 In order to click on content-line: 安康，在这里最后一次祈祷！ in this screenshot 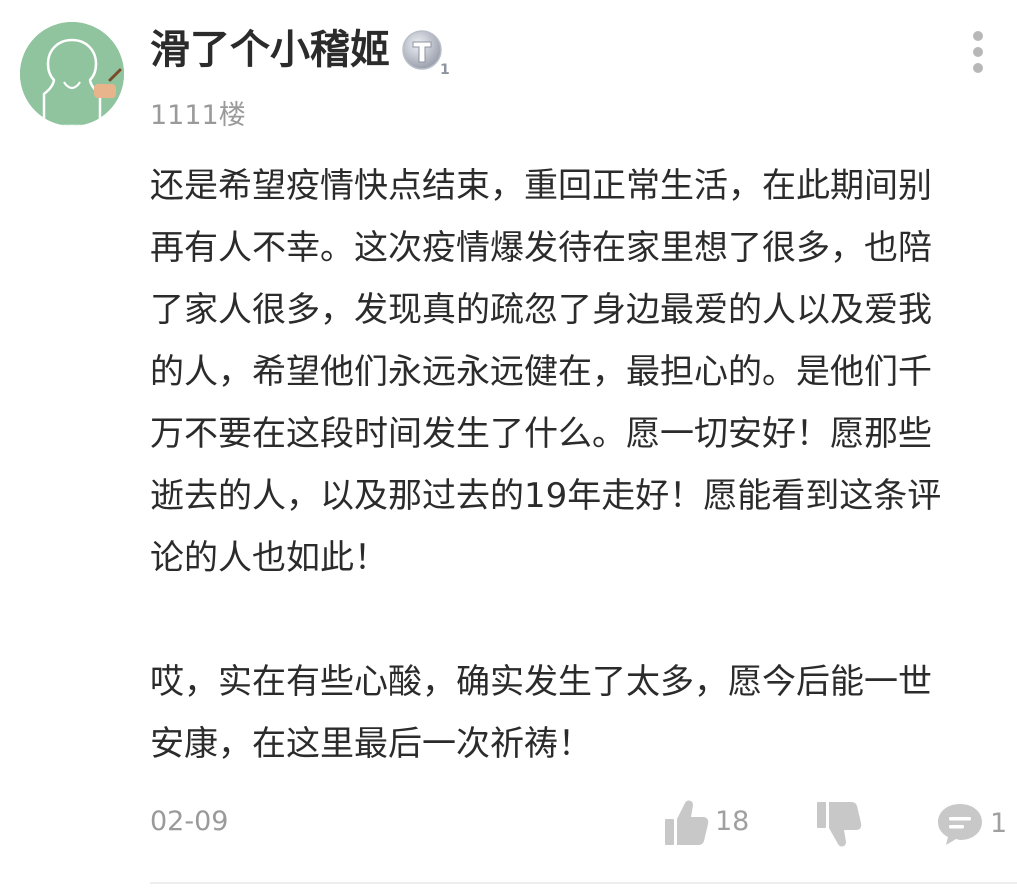, I will do `click(371, 744)`.